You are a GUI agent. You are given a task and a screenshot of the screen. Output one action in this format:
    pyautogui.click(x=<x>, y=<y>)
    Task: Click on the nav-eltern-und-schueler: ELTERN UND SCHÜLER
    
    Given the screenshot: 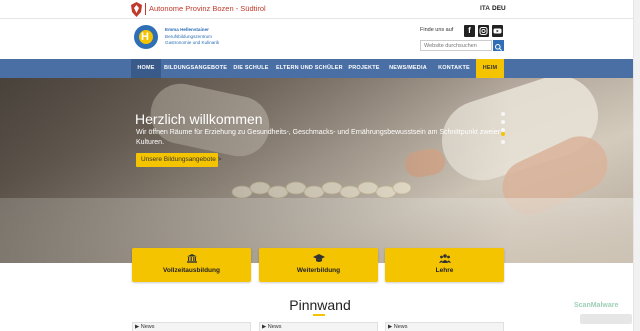 What is the action you would take?
    pyautogui.click(x=309, y=68)
    